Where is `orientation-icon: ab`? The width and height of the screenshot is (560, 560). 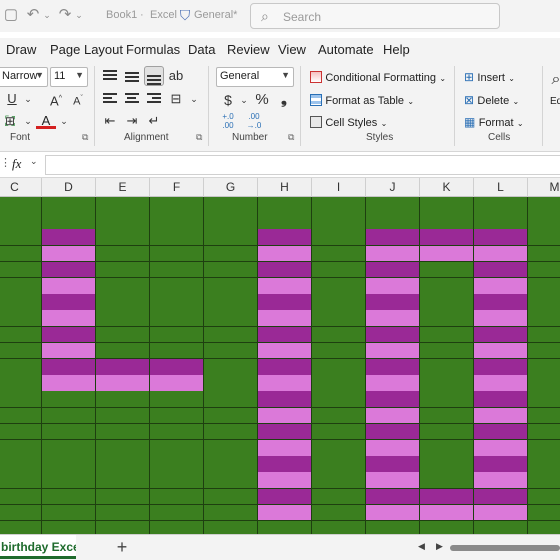 orientation-icon: ab is located at coordinates (176, 76).